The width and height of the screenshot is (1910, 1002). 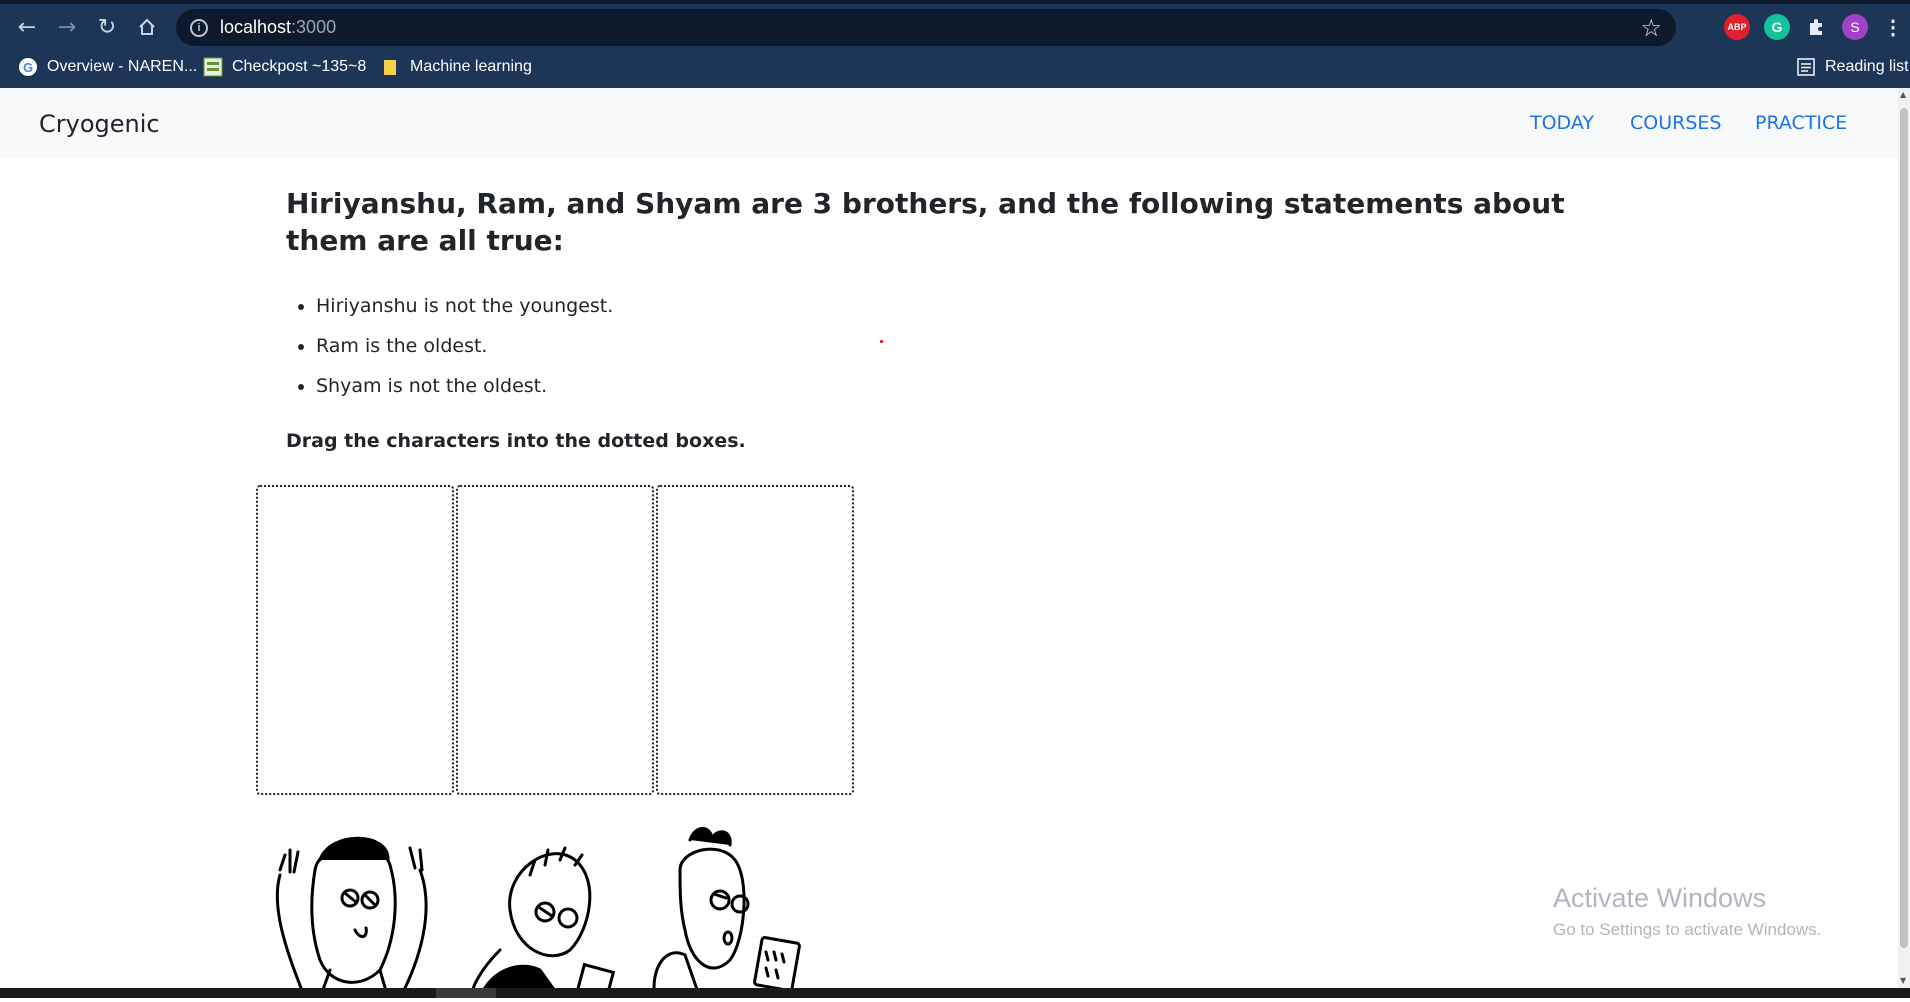 I want to click on brand-logo: Cryogenic, so click(x=99, y=124).